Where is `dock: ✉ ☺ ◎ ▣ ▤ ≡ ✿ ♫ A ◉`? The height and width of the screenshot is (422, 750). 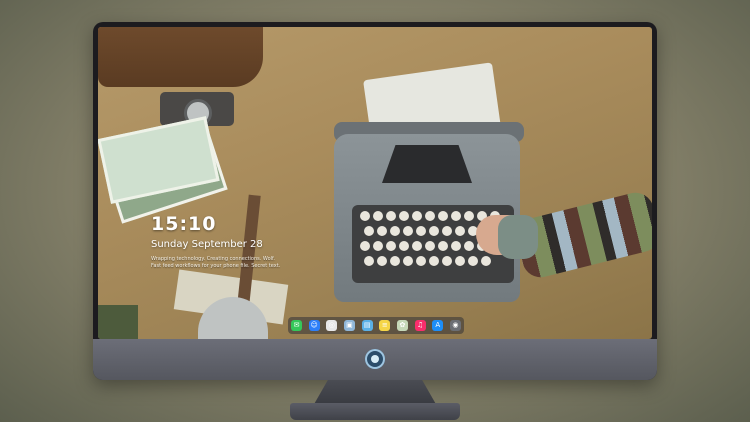 dock: ✉ ☺ ◎ ▣ ▤ ≡ ✿ ♫ A ◉ is located at coordinates (376, 325).